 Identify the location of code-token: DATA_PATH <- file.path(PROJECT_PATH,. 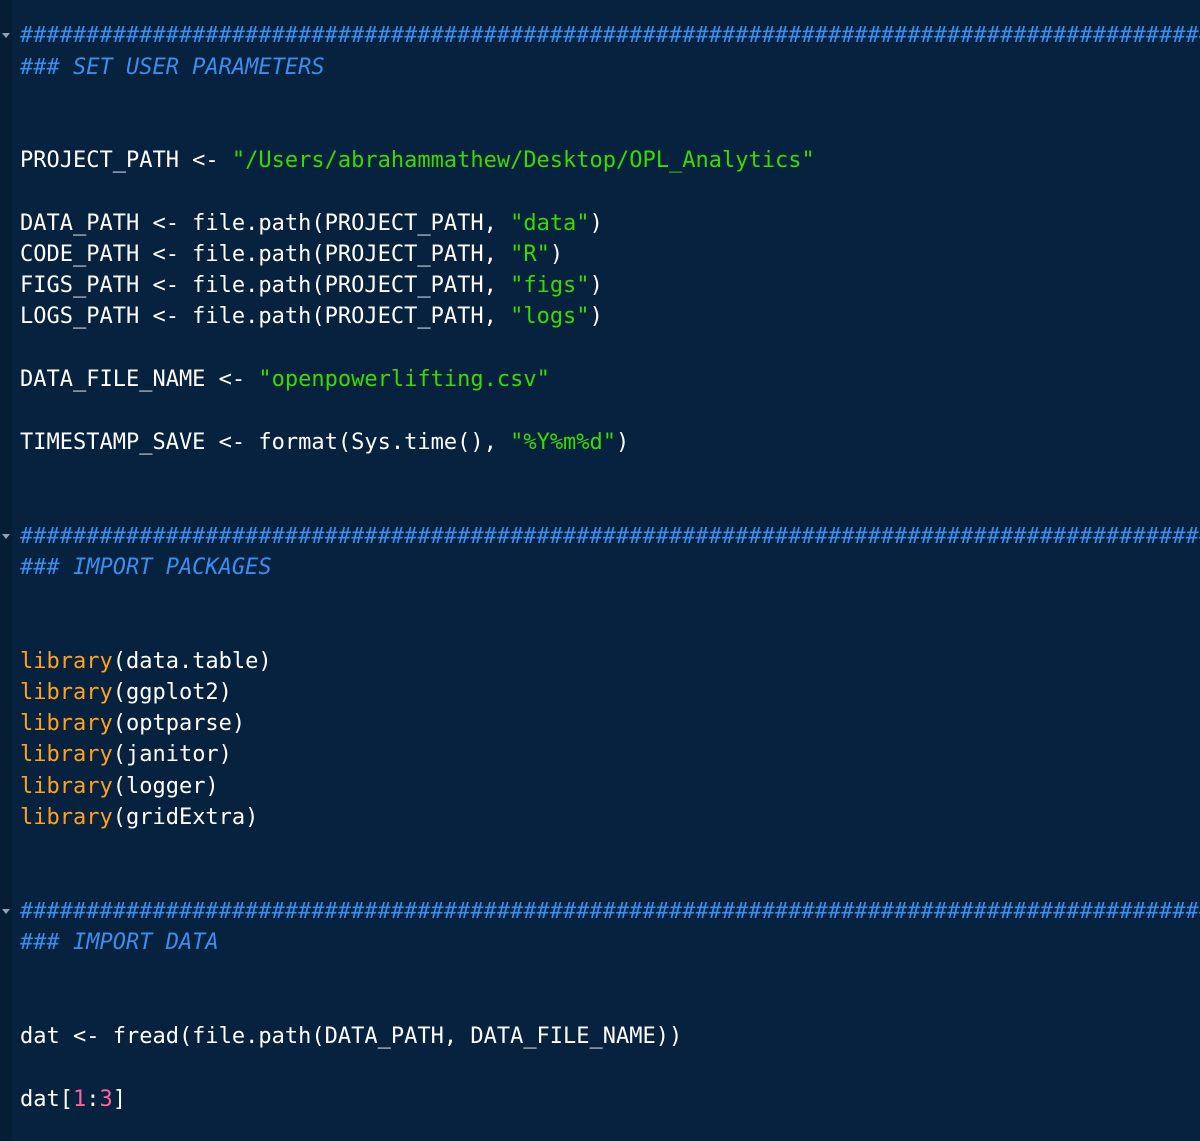
(265, 223).